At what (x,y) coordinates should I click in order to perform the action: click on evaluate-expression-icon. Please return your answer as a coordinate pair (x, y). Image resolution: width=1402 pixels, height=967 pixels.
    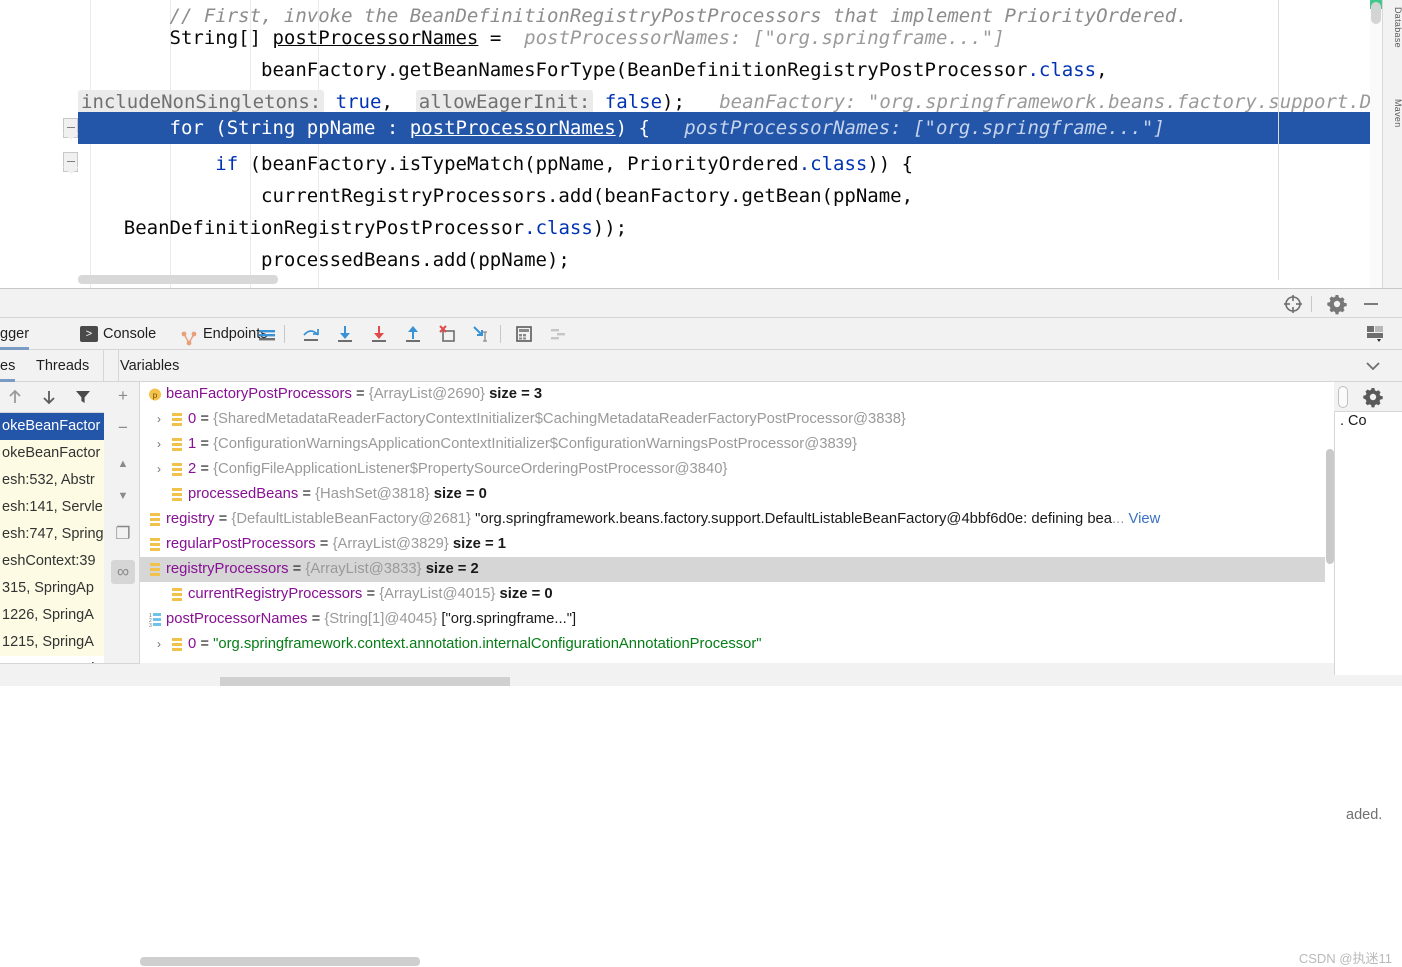
    Looking at the image, I should click on (524, 334).